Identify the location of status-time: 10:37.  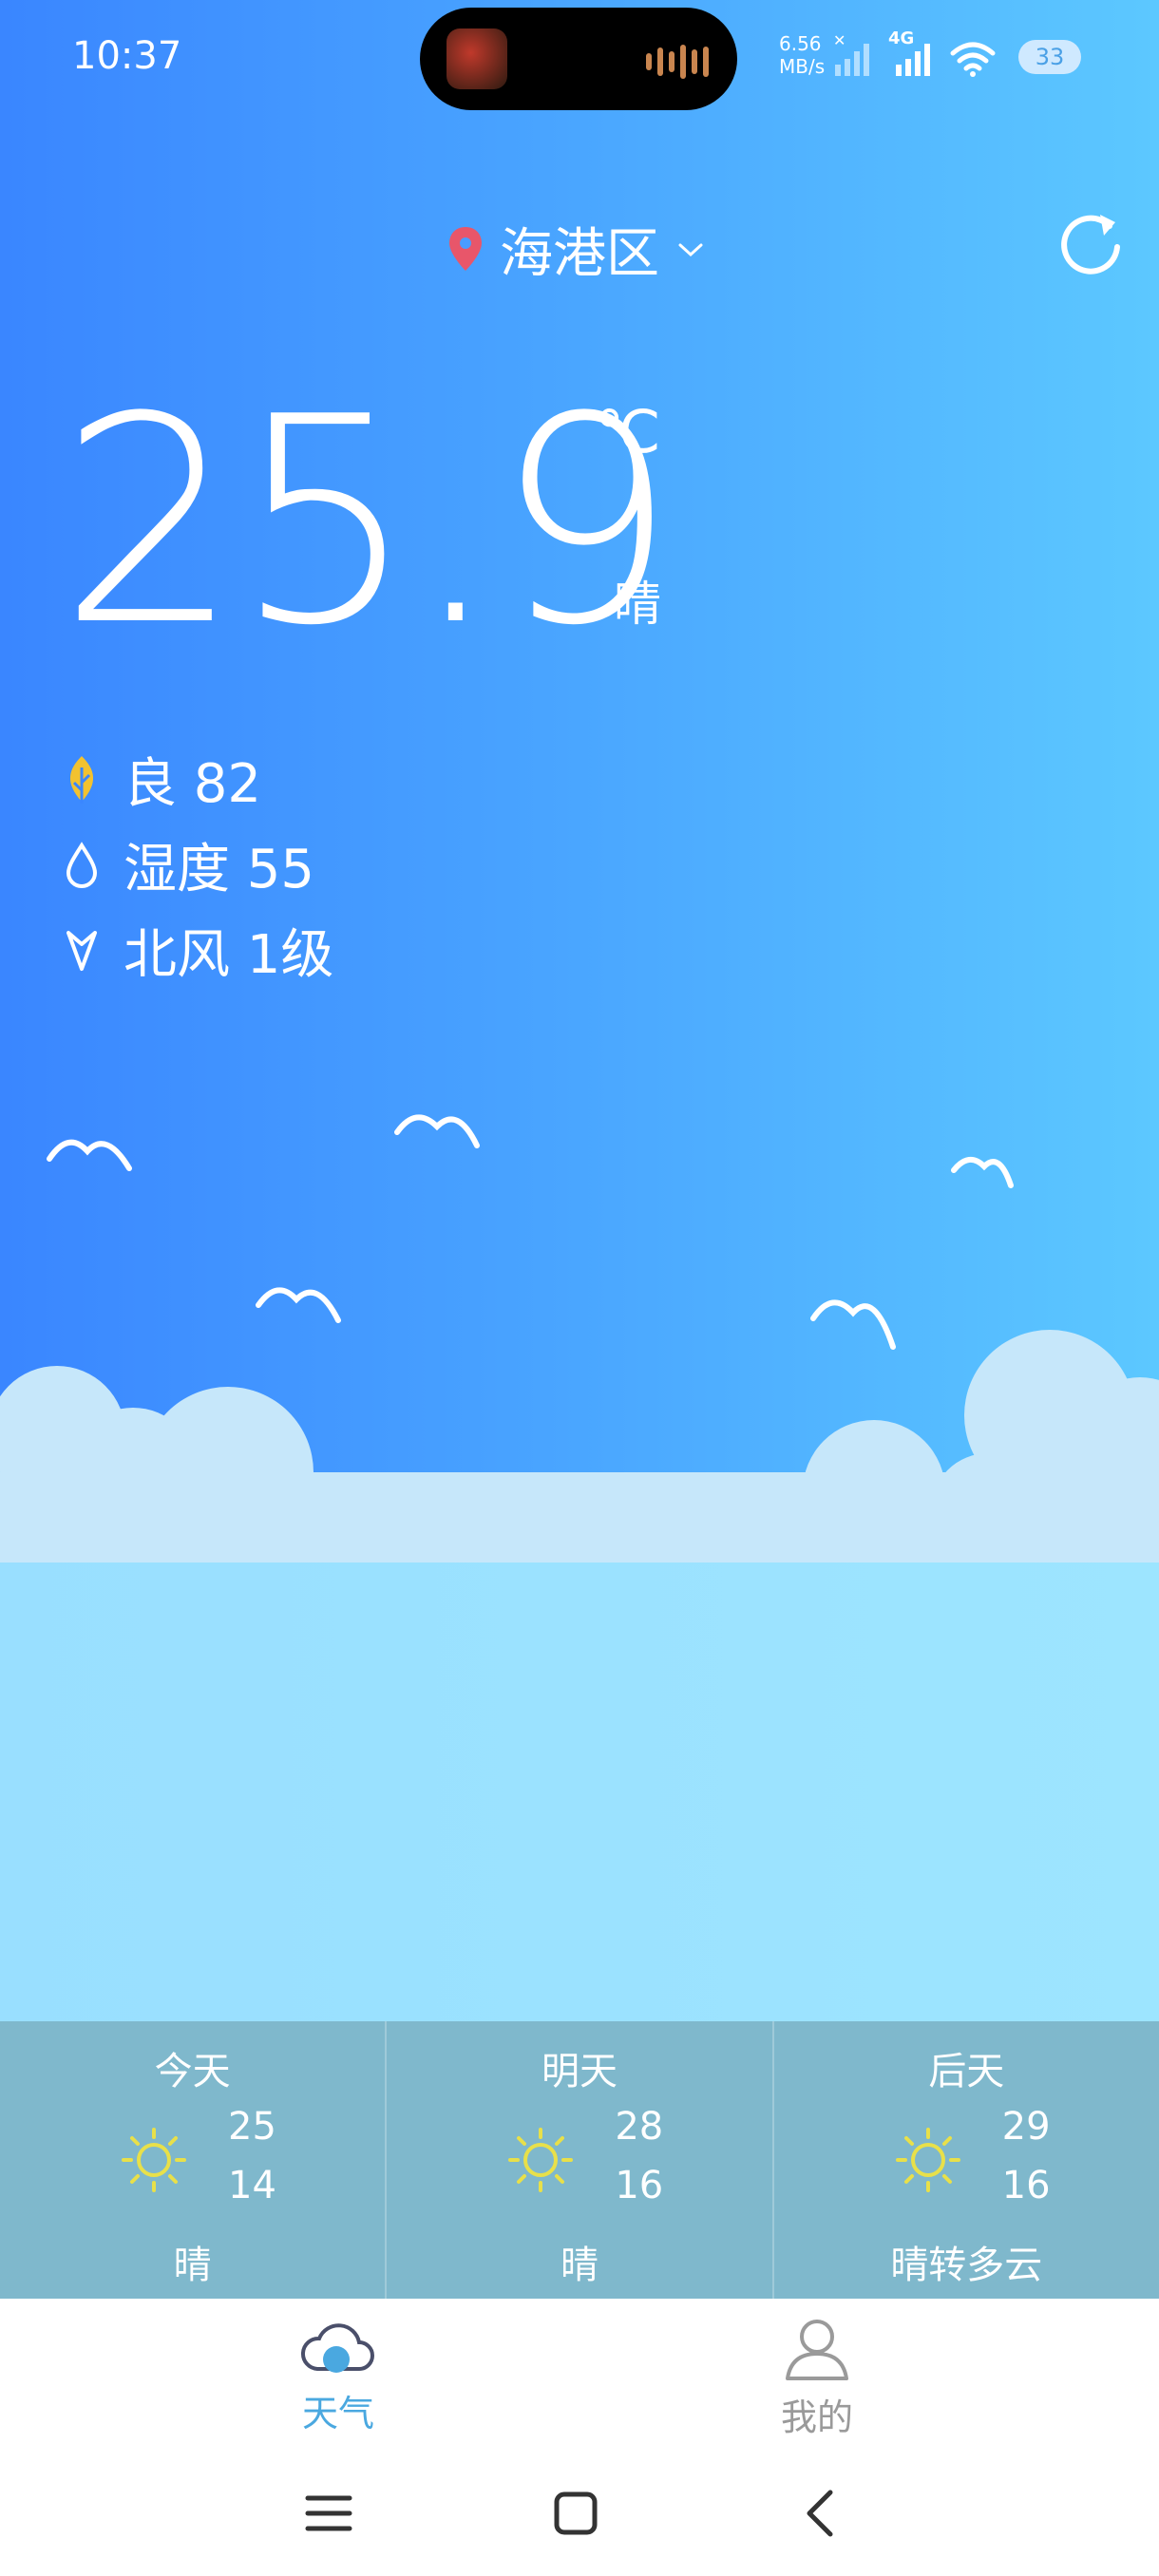
(127, 56).